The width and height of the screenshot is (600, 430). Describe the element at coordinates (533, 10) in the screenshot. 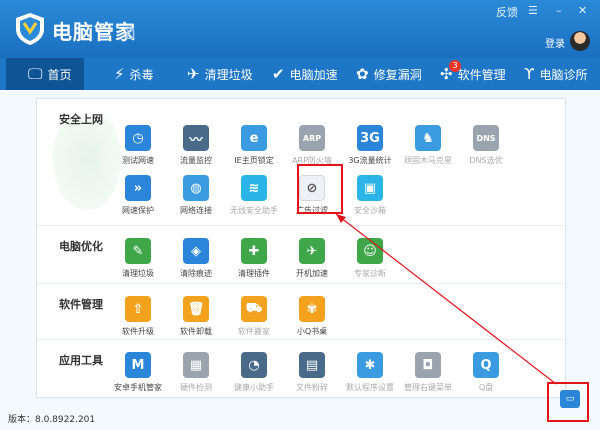

I see `menu-icon: ☰` at that location.